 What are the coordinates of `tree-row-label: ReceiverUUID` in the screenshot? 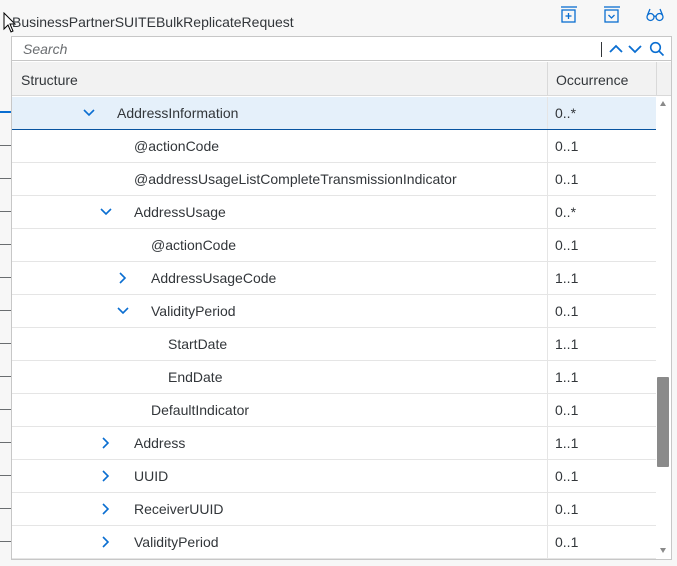 It's located at (179, 509).